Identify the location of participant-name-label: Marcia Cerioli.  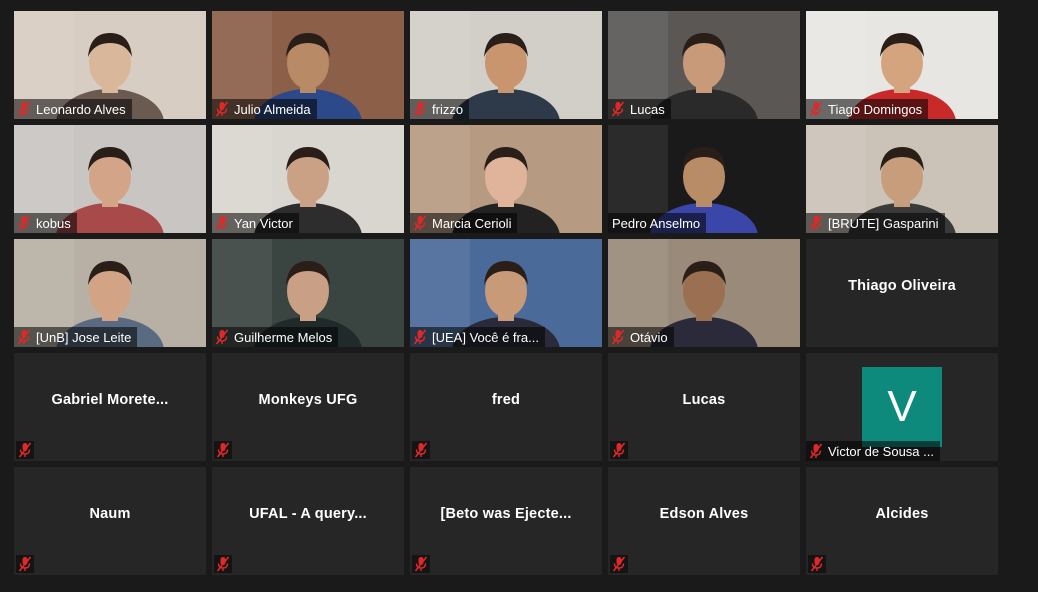
(464, 223).